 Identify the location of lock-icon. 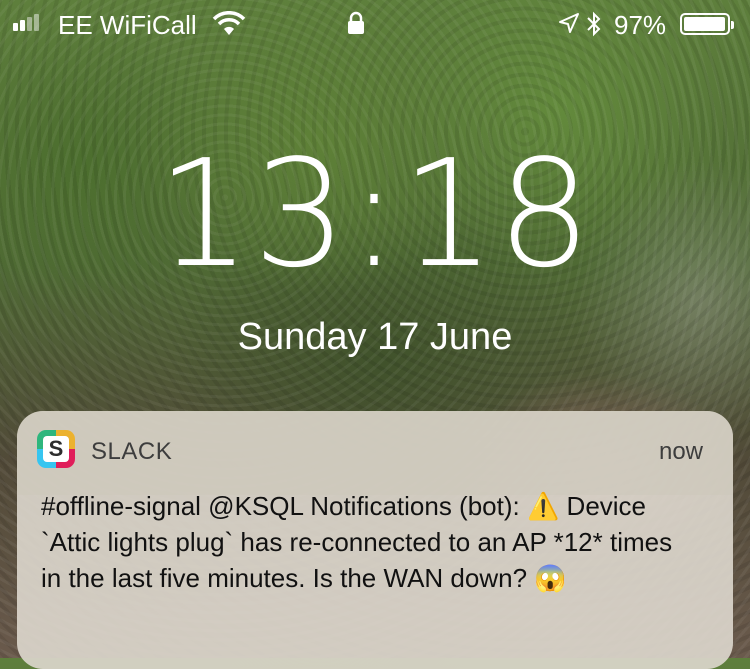
(356, 22).